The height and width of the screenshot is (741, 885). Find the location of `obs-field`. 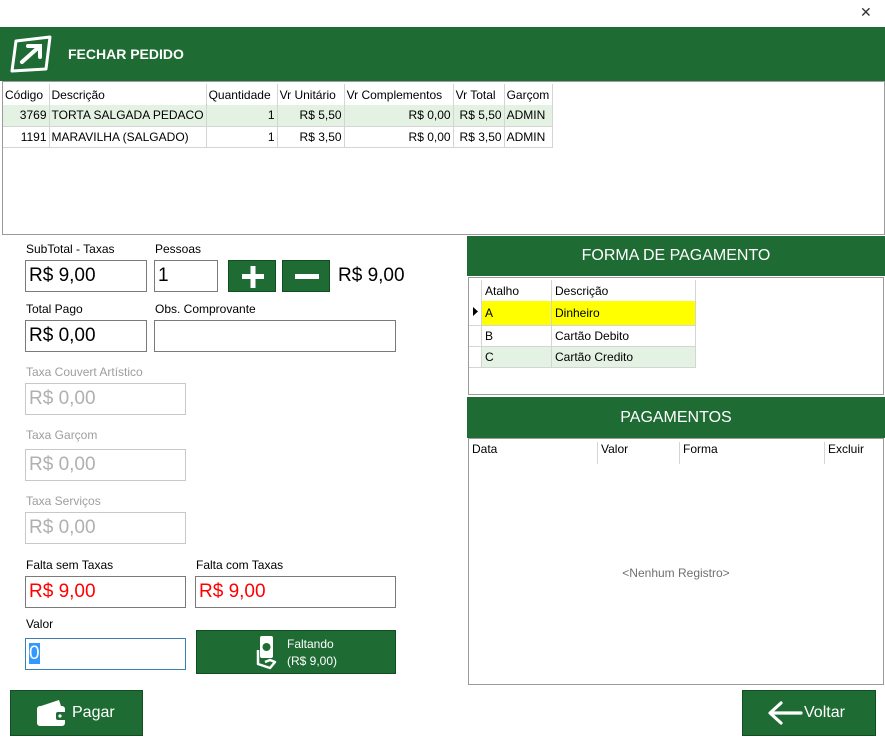

obs-field is located at coordinates (275, 336).